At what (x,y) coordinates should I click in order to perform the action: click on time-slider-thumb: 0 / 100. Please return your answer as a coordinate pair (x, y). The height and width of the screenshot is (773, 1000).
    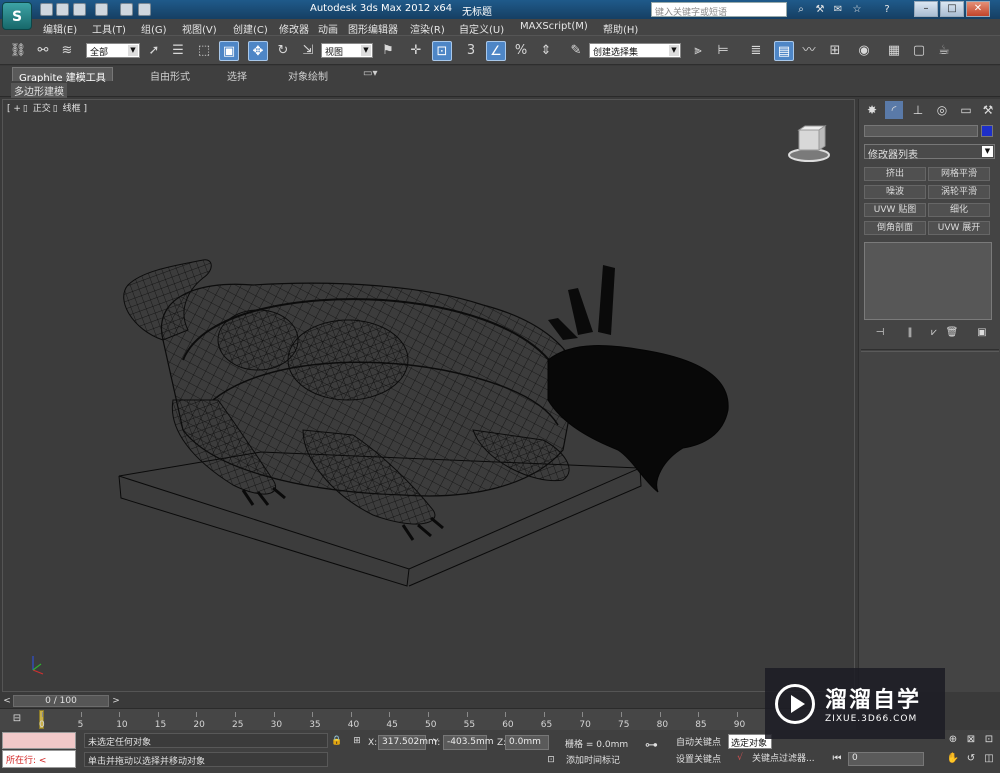
    Looking at the image, I should click on (61, 701).